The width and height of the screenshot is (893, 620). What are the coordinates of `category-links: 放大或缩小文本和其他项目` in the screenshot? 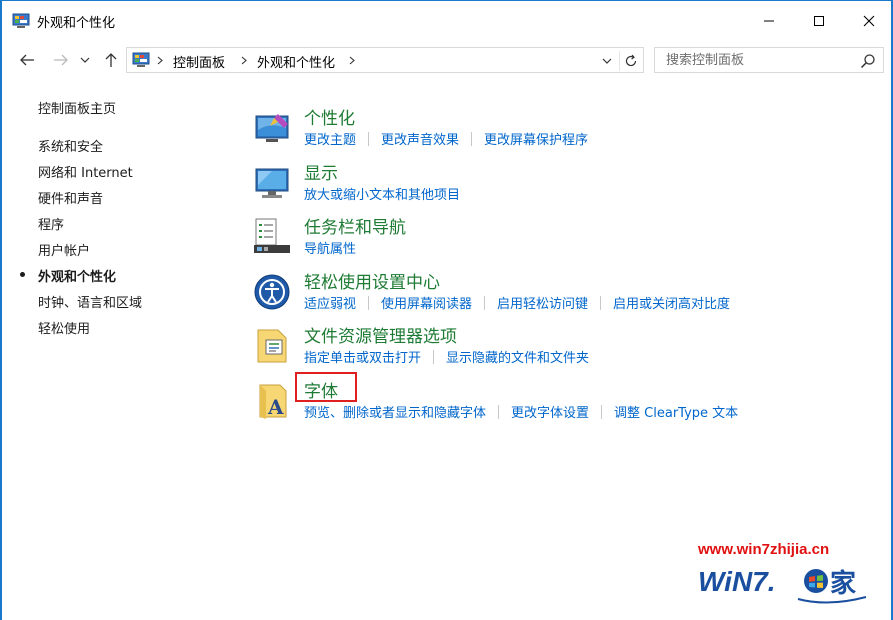 It's located at (382, 193).